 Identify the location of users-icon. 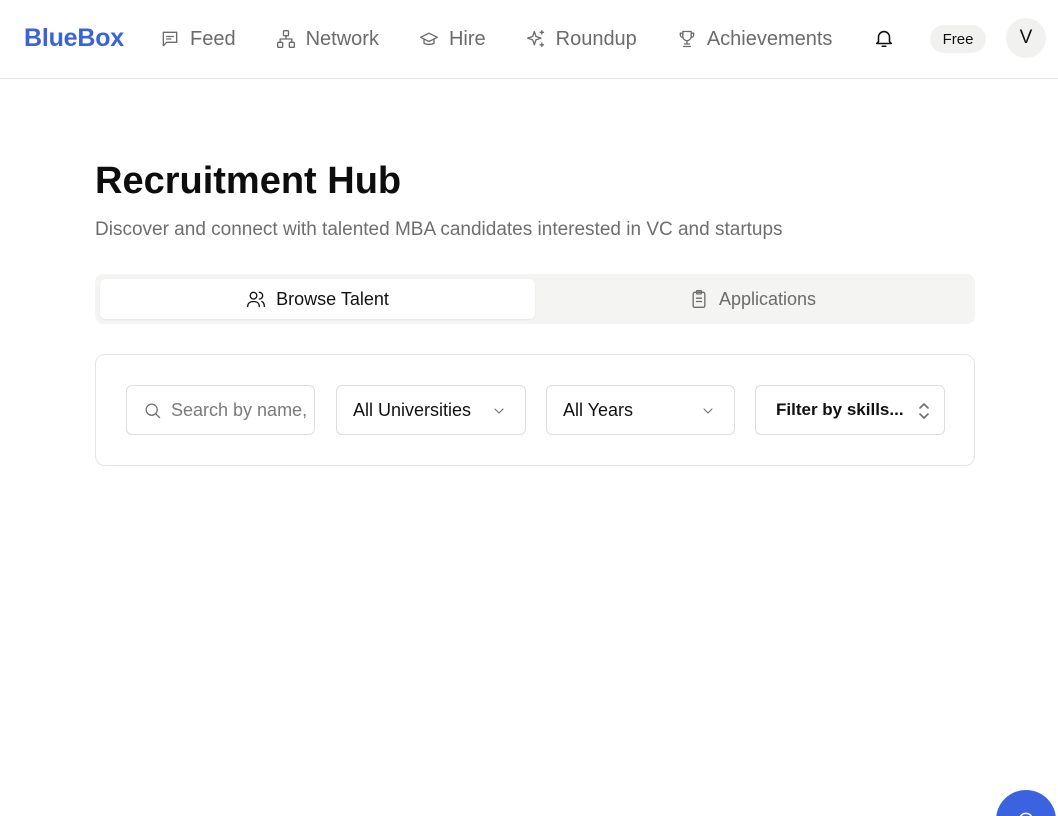
(256, 299).